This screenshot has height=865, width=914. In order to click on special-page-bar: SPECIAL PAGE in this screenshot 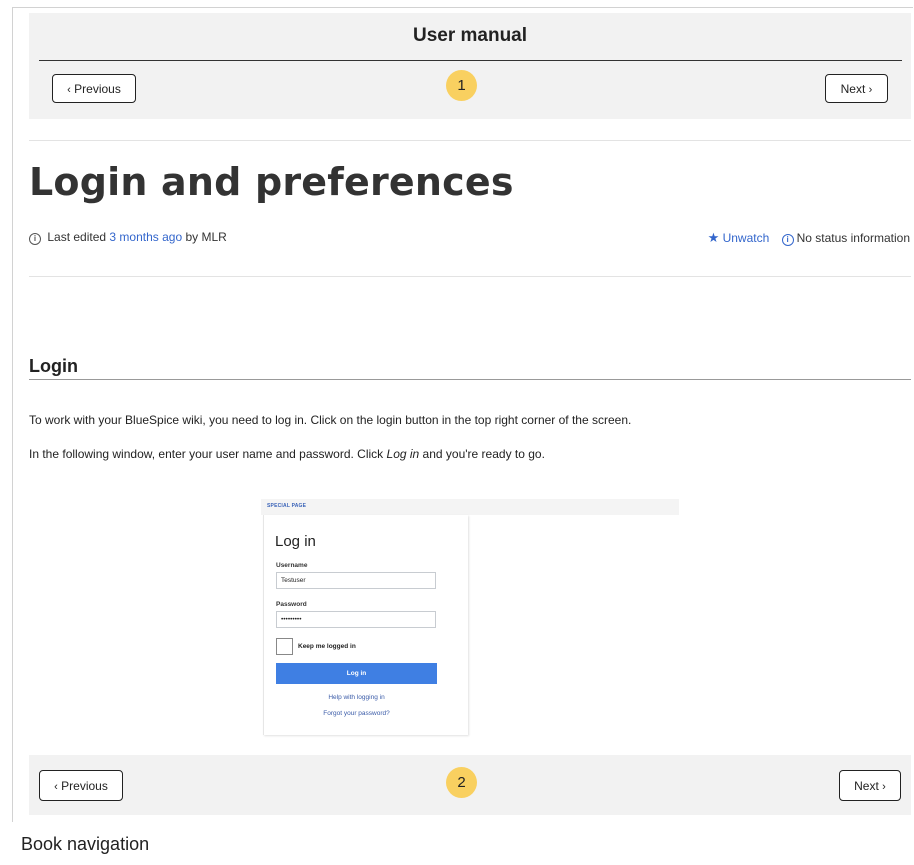, I will do `click(470, 507)`.